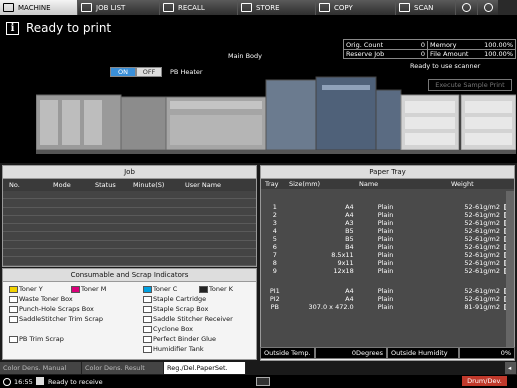 This screenshot has width=517, height=388. I want to click on info-icon: i, so click(12, 28).